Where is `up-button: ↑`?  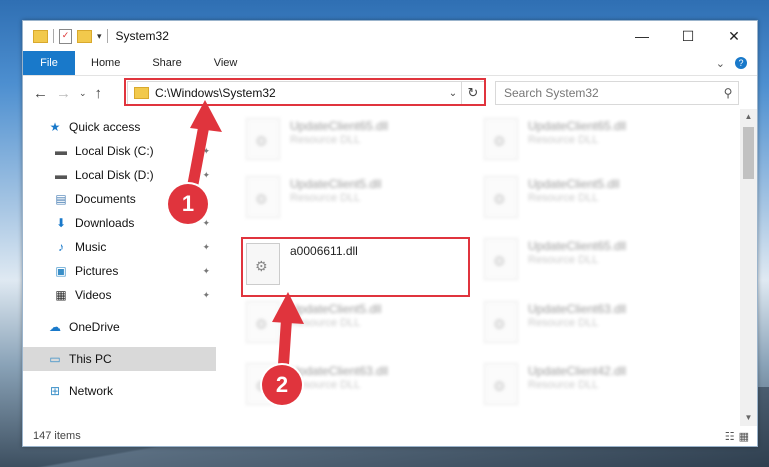 up-button: ↑ is located at coordinates (99, 93).